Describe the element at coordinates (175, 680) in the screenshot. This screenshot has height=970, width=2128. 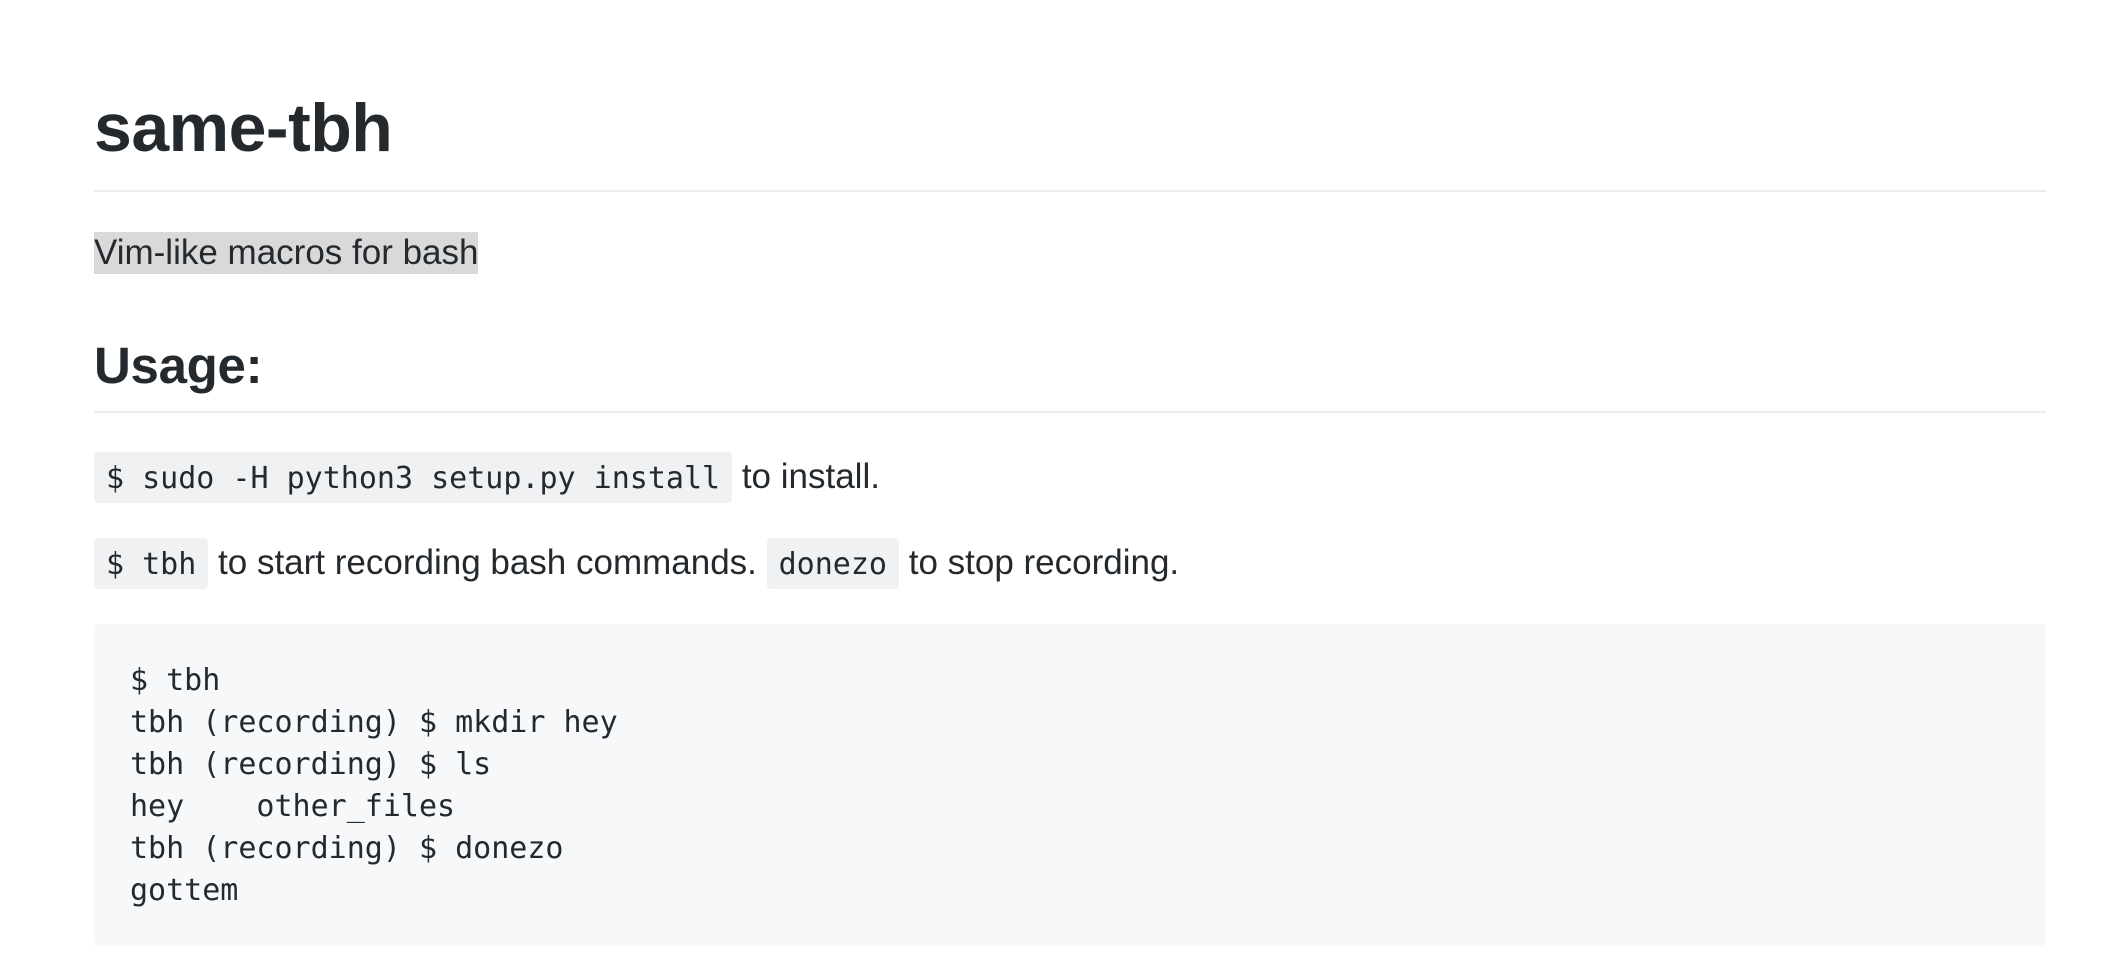
I see `code-line: $ tbh` at that location.